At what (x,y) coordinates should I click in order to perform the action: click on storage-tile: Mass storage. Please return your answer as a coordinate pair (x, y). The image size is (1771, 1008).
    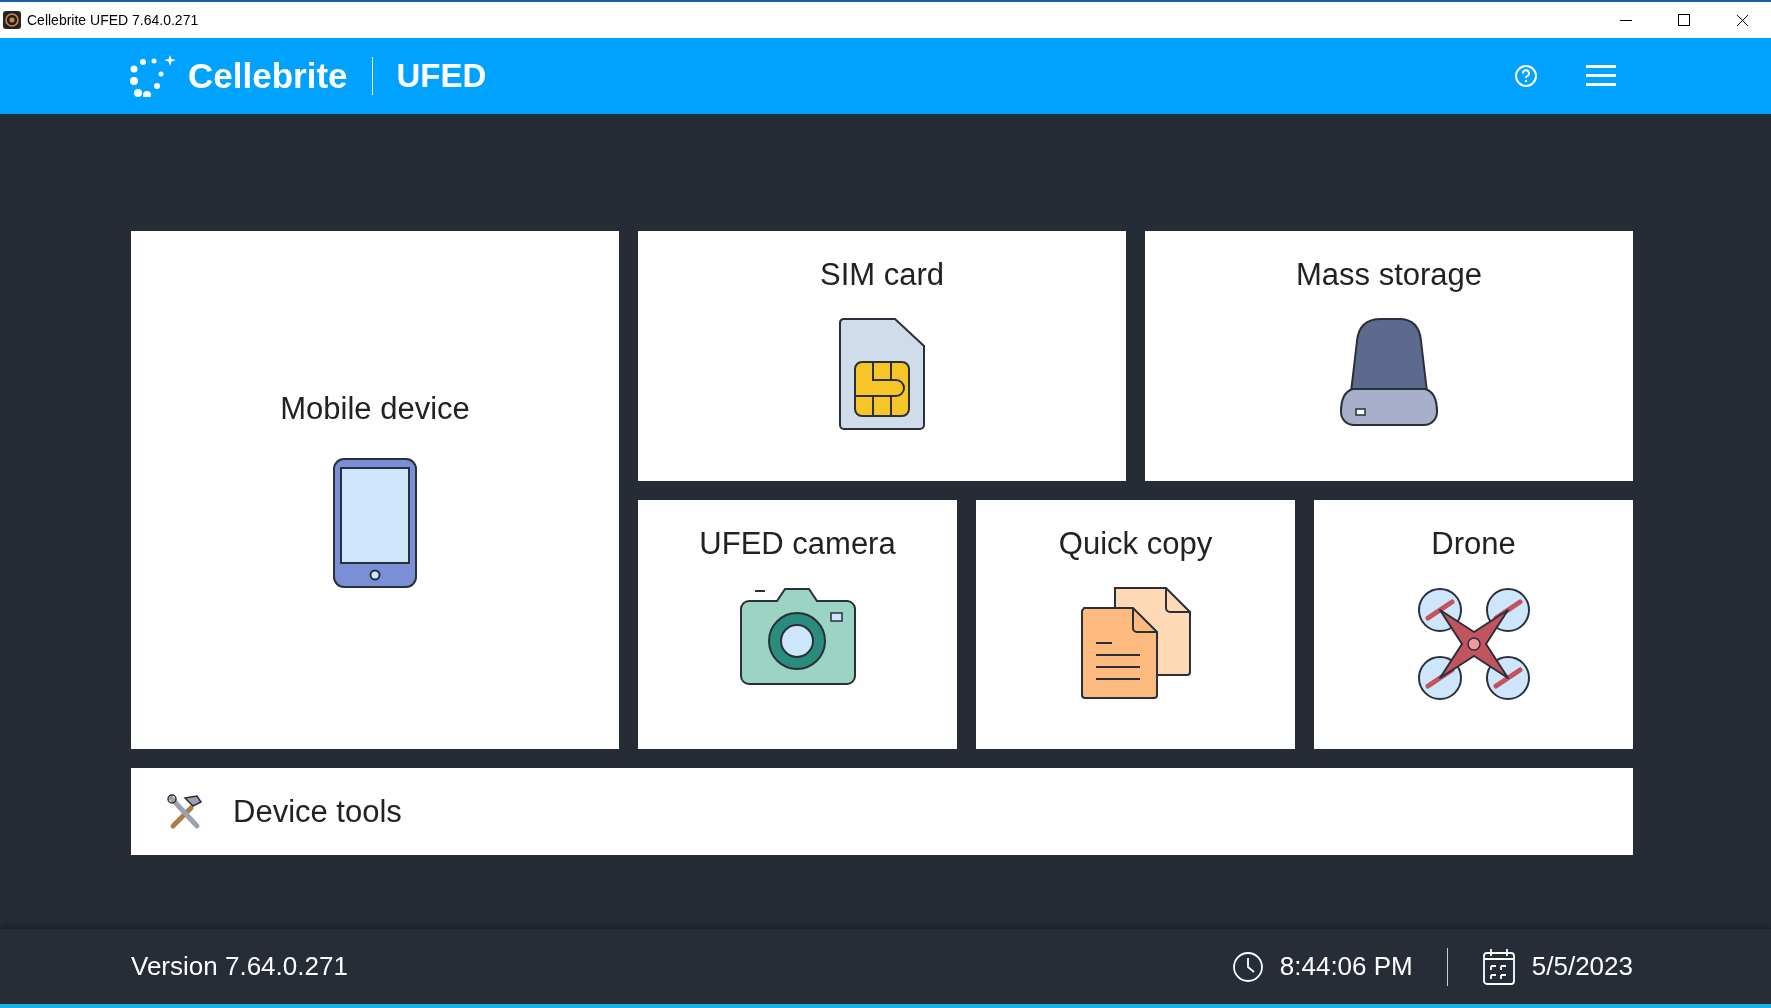
    Looking at the image, I should click on (1389, 356).